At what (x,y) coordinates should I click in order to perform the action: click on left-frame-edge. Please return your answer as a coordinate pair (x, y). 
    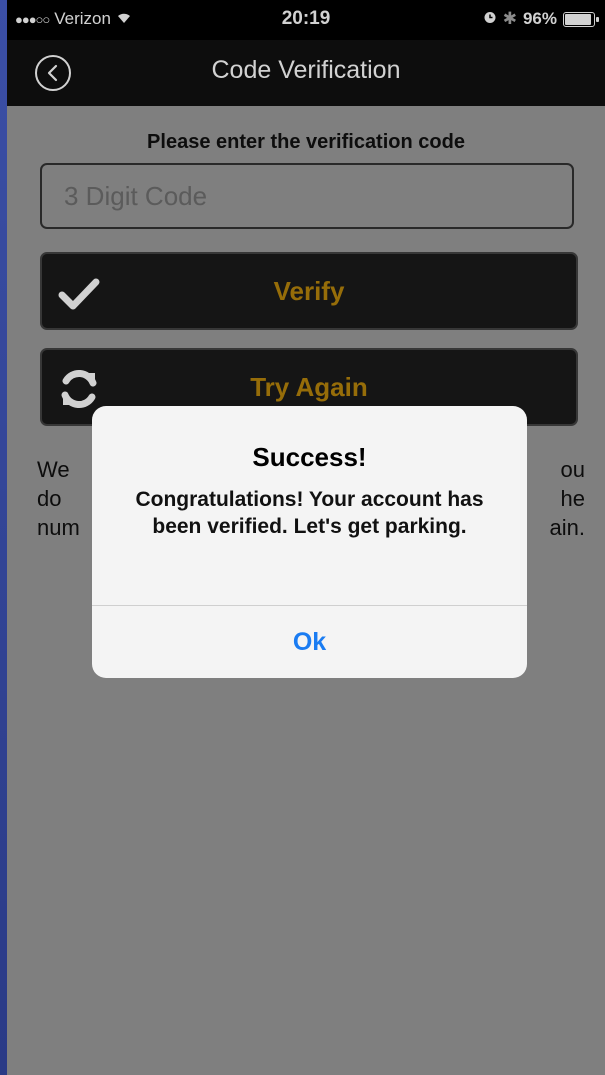
    Looking at the image, I should click on (3, 537).